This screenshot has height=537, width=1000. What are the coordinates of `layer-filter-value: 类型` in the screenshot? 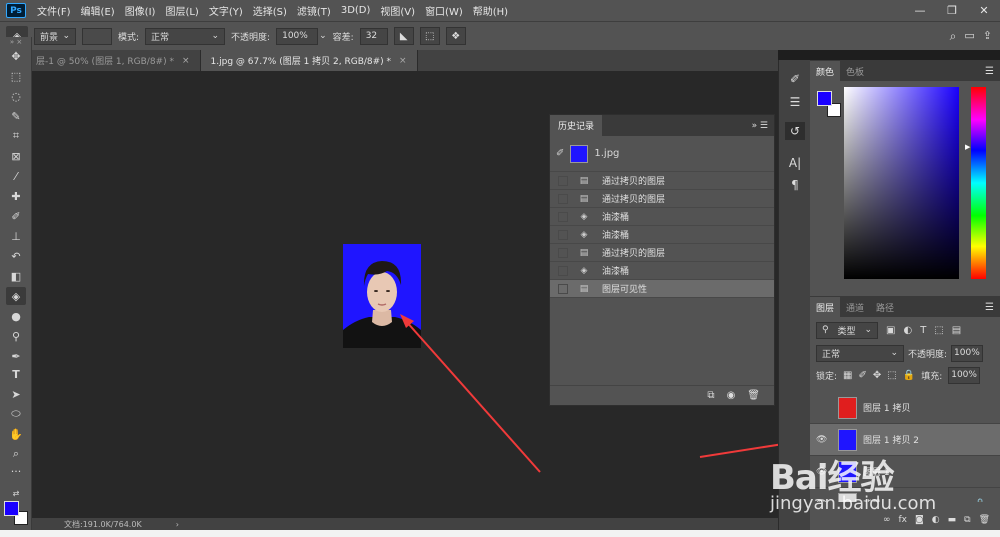 It's located at (846, 331).